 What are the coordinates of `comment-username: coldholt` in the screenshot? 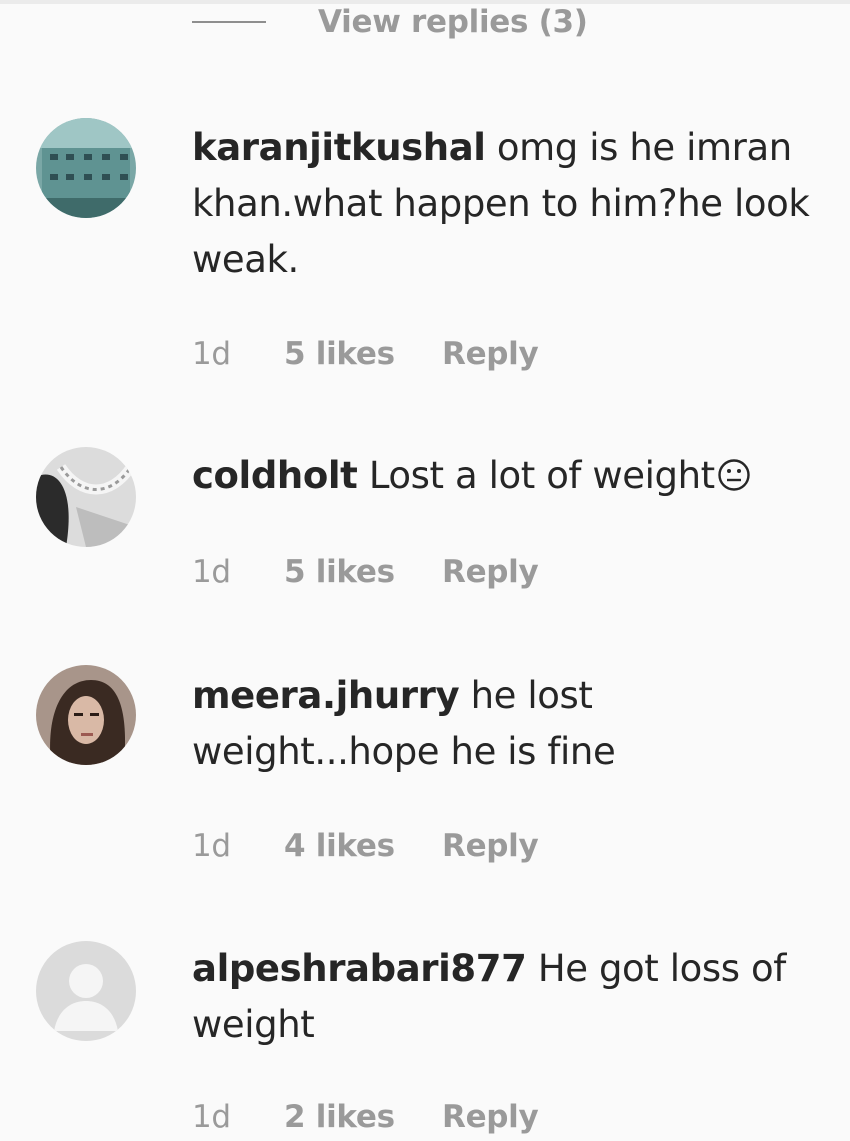 It's located at (275, 475).